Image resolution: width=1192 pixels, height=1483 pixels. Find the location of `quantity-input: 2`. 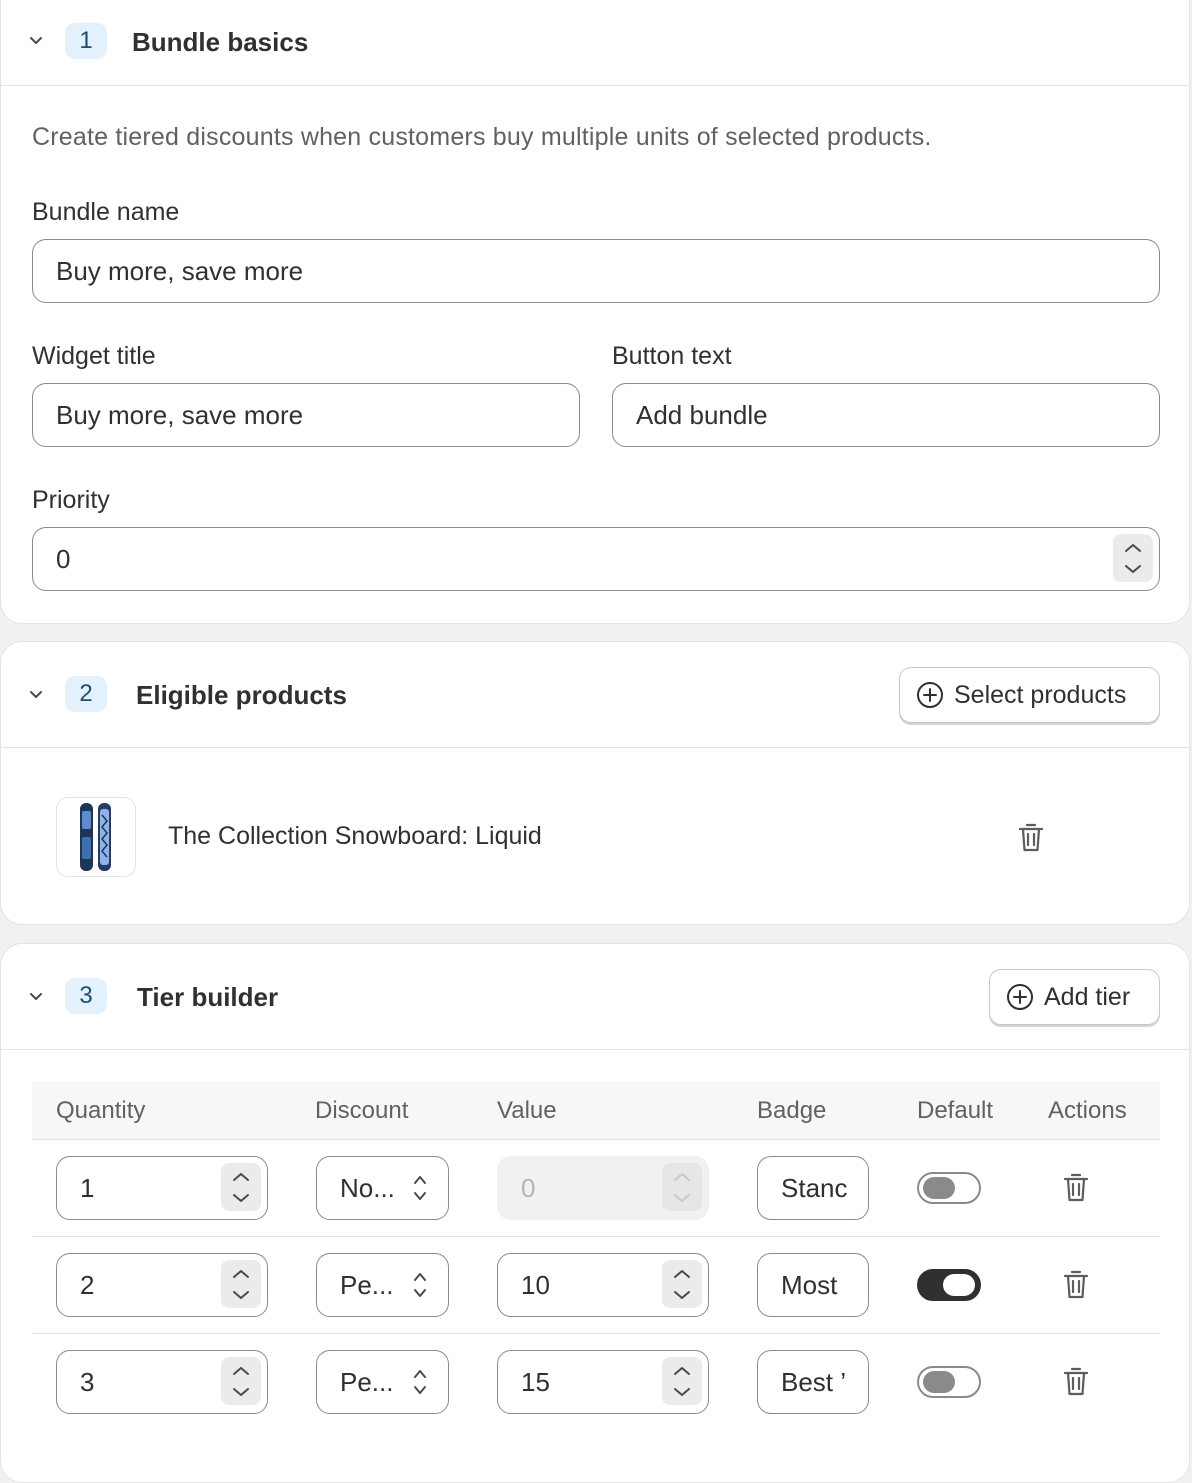

quantity-input: 2 is located at coordinates (162, 1285).